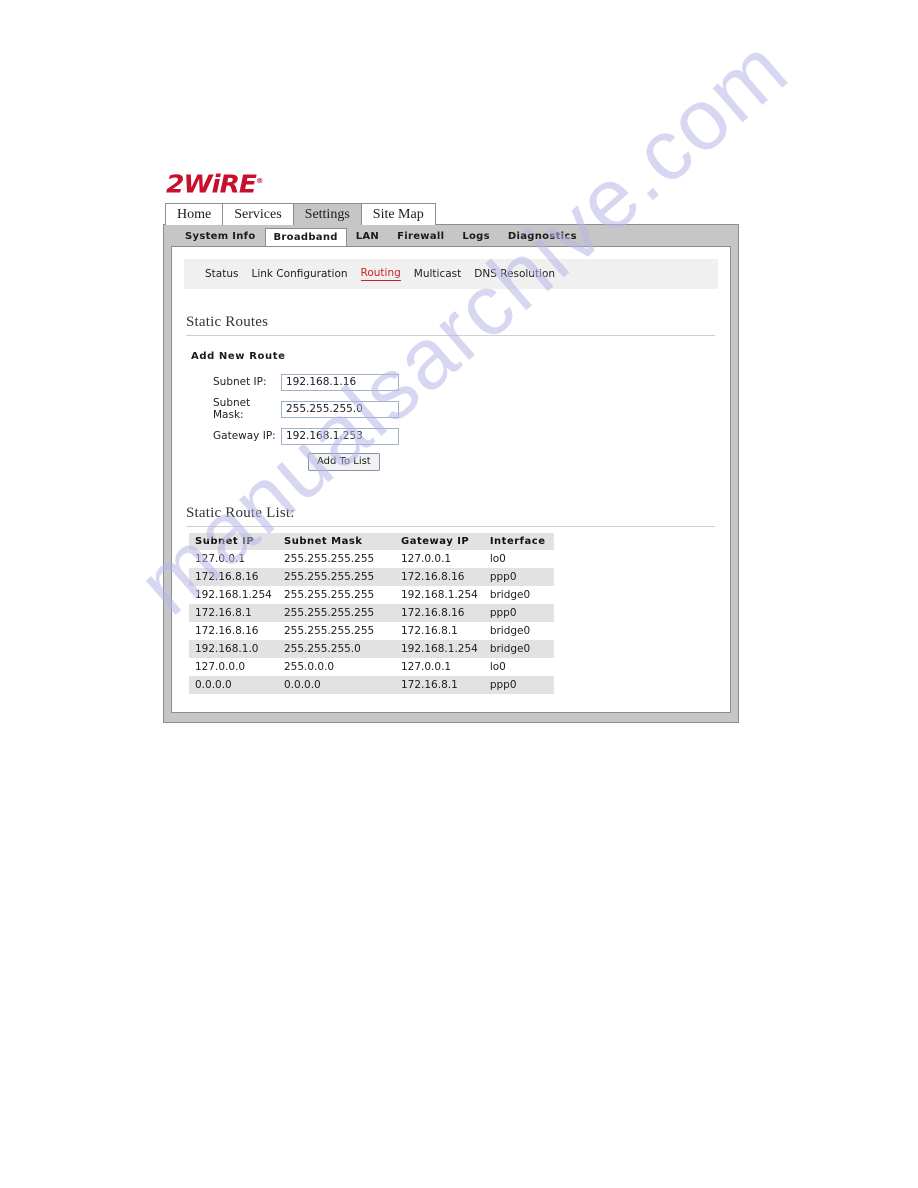 Image resolution: width=918 pixels, height=1188 pixels. What do you see at coordinates (233, 613) in the screenshot?
I see `cell-subnet-ip: 172.16.8.1` at bounding box center [233, 613].